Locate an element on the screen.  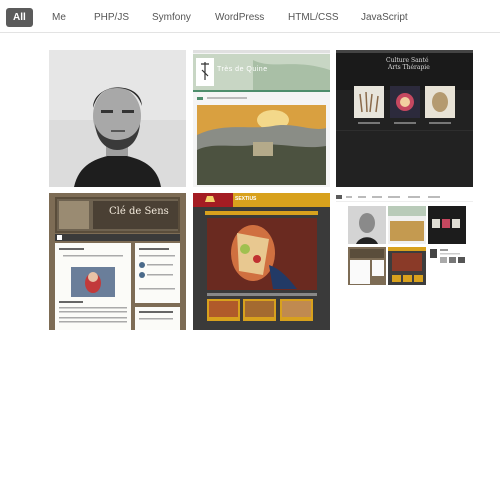
portfolio-item-sextius: SEXTIUS is located at coordinates (261, 261).